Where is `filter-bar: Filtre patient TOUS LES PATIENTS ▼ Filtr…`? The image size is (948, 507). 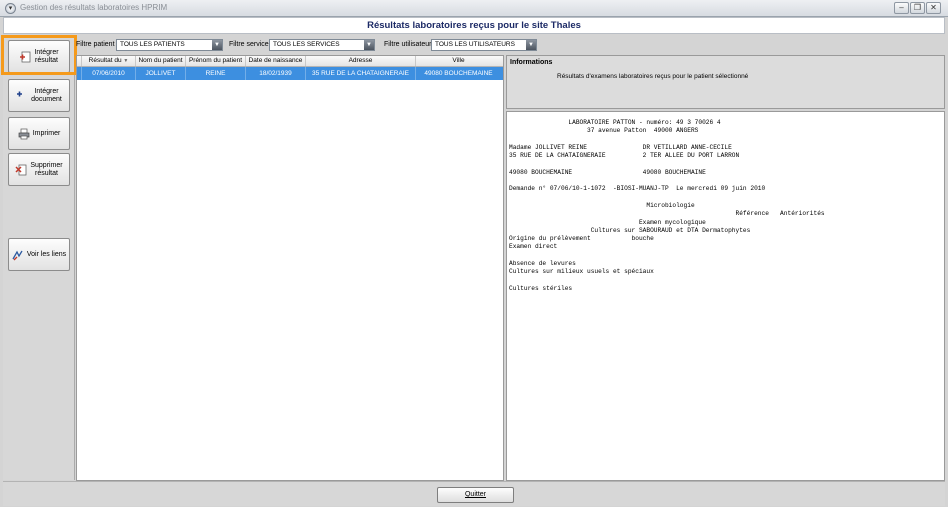 filter-bar: Filtre patient TOUS LES PATIENTS ▼ Filtr… is located at coordinates (510, 45).